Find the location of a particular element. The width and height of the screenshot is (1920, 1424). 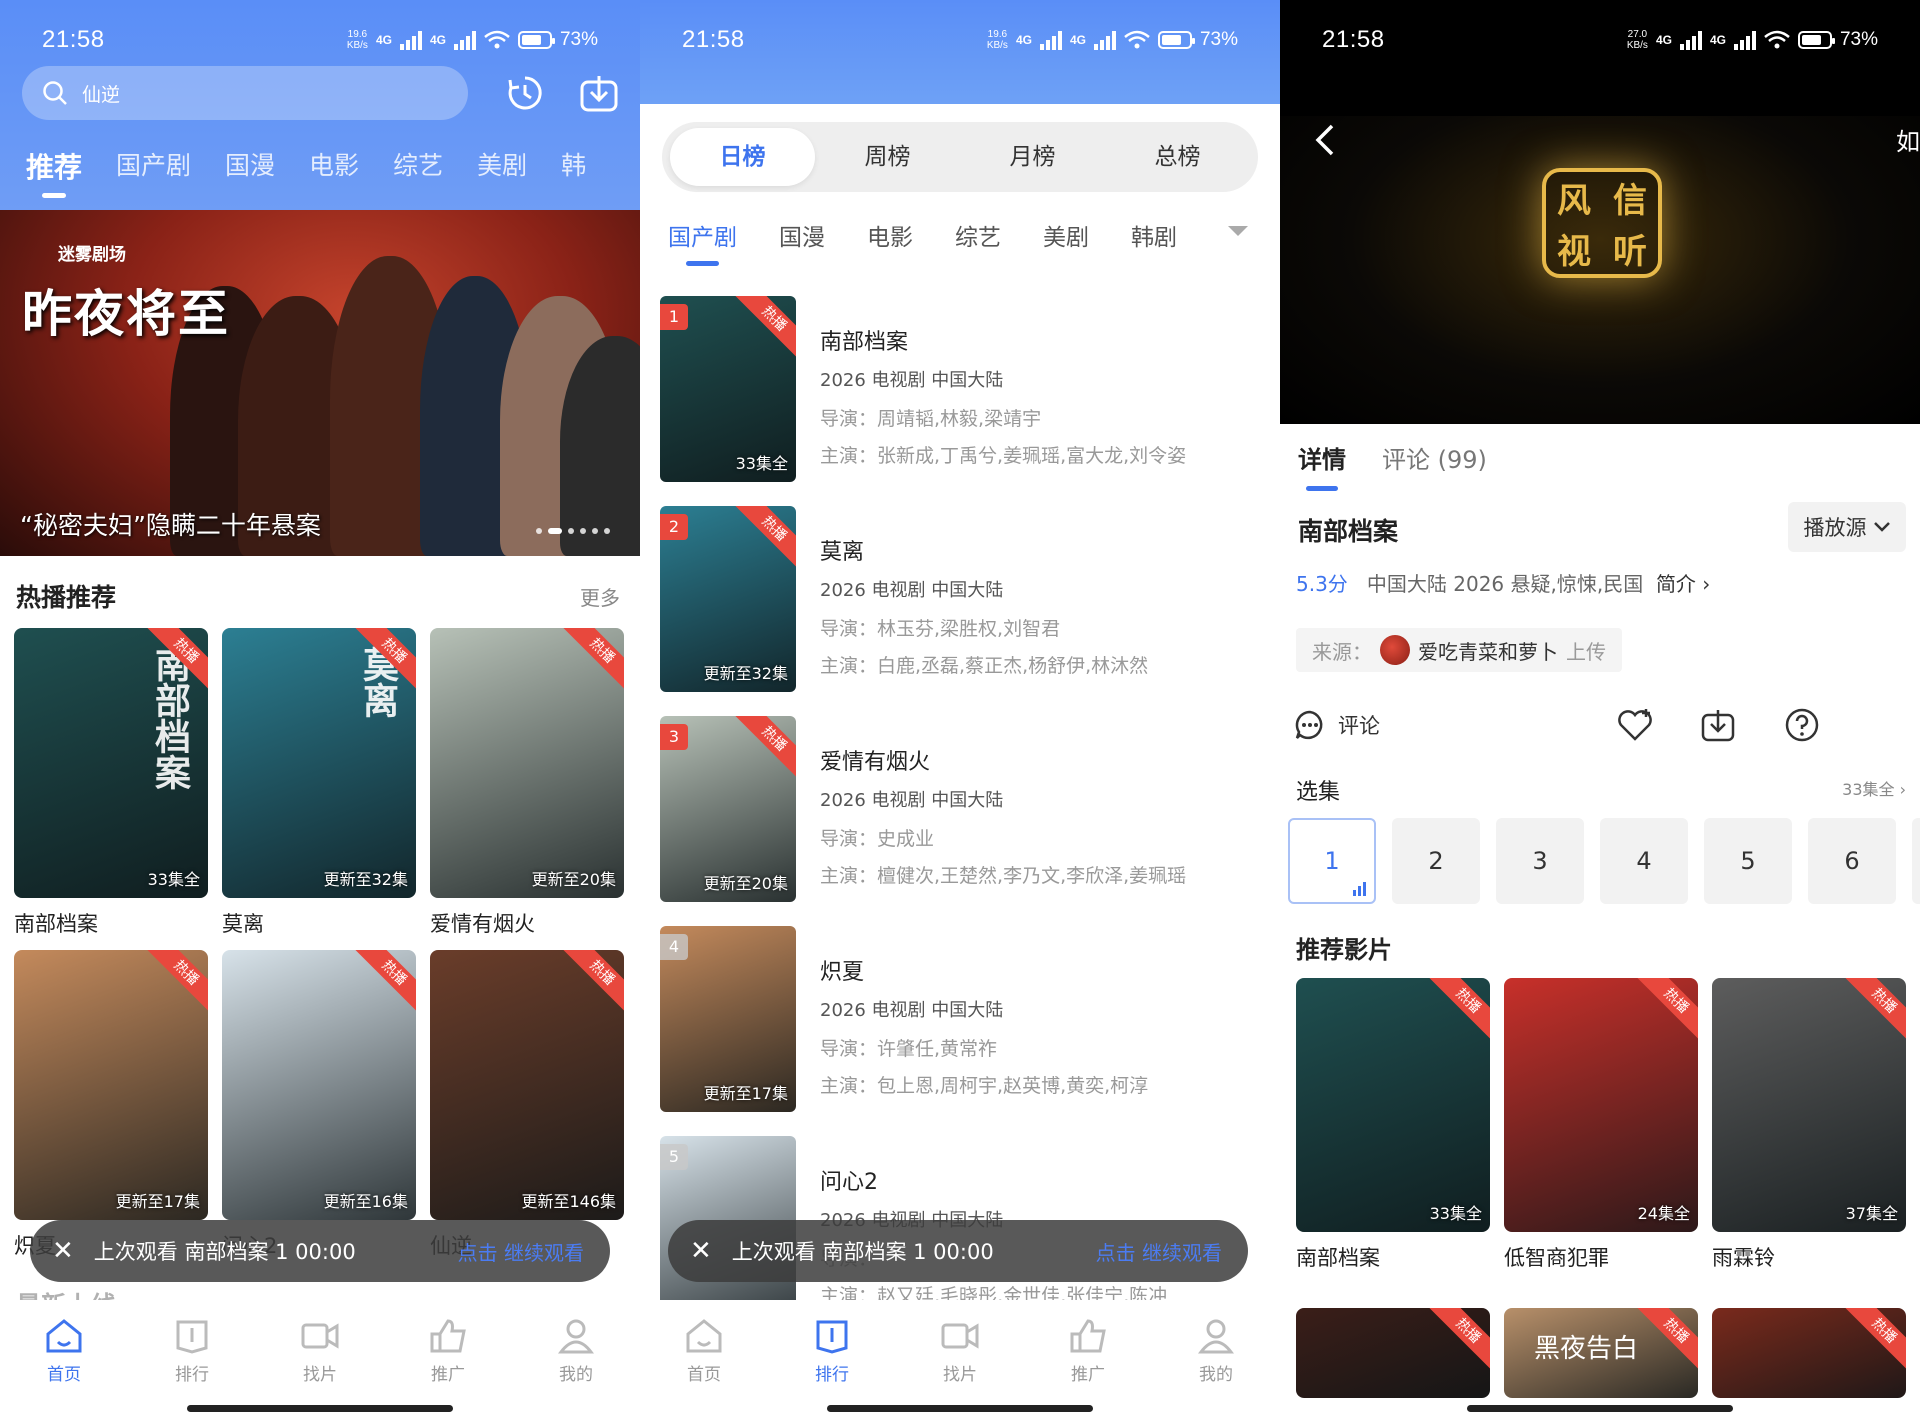

recommended-card: 热播 37集全 雨霖铃 is located at coordinates (1809, 1125).